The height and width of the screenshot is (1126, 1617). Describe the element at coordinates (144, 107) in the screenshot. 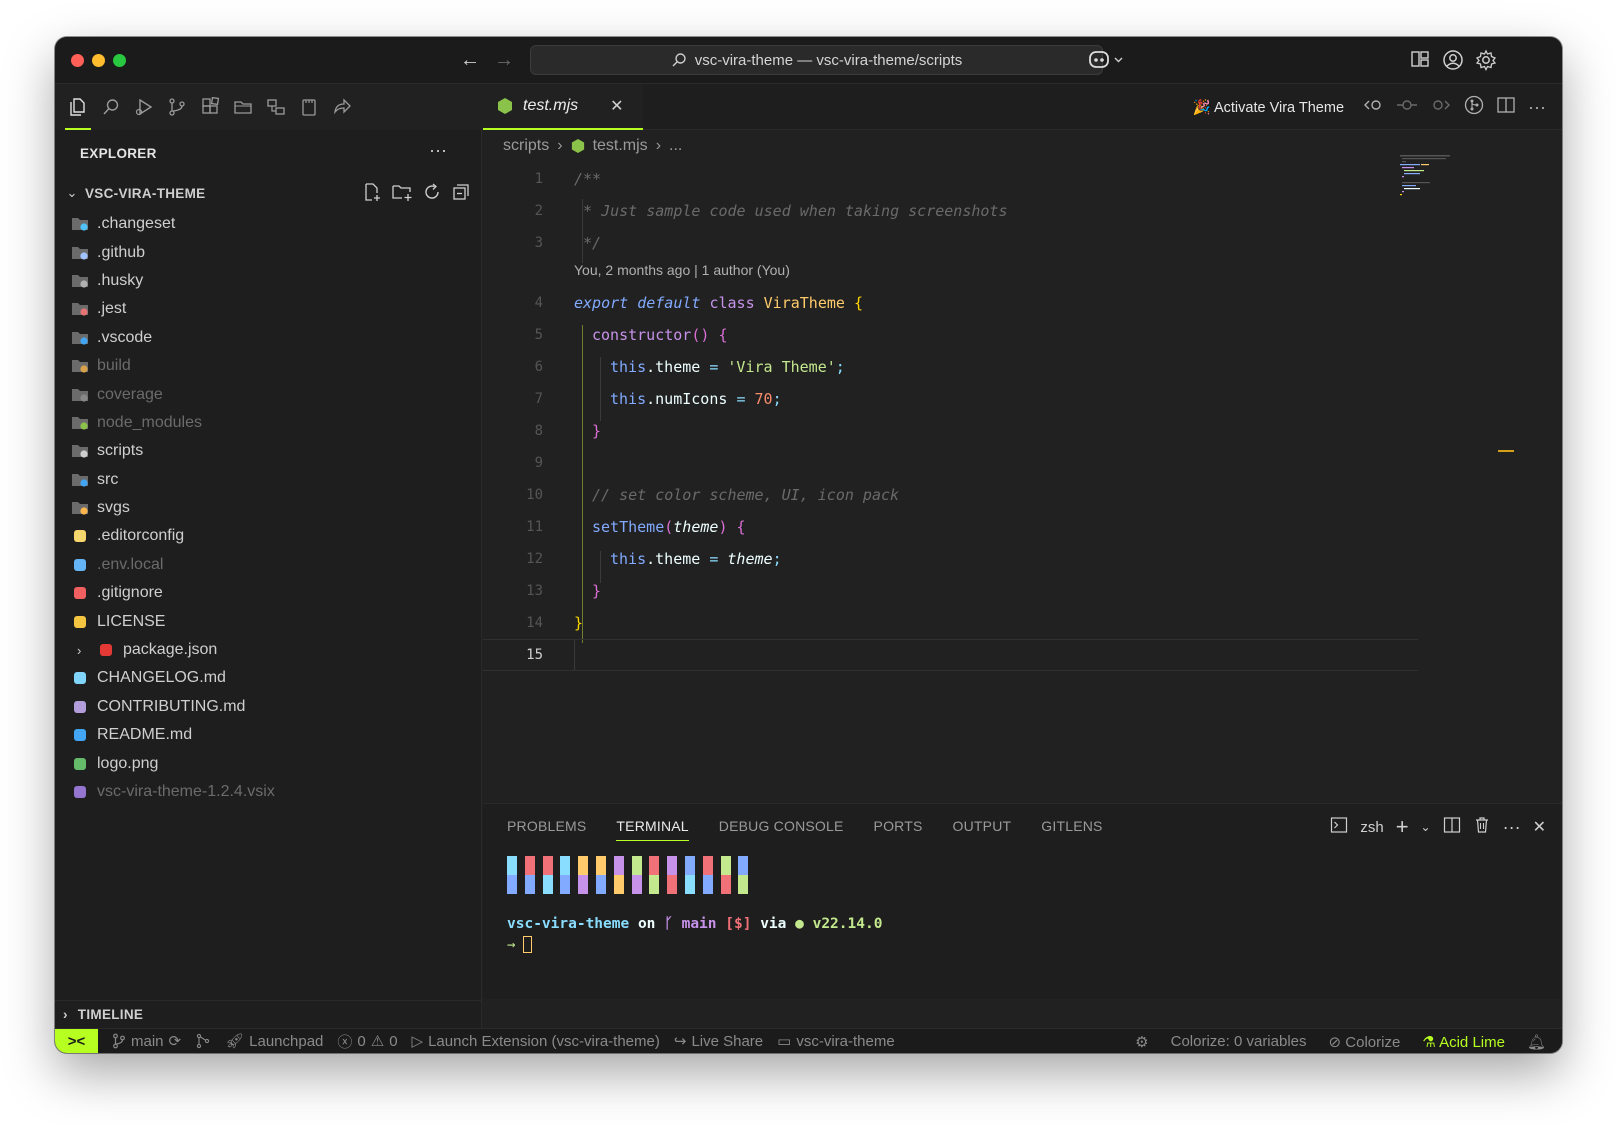

I see `run-debug-icon` at that location.